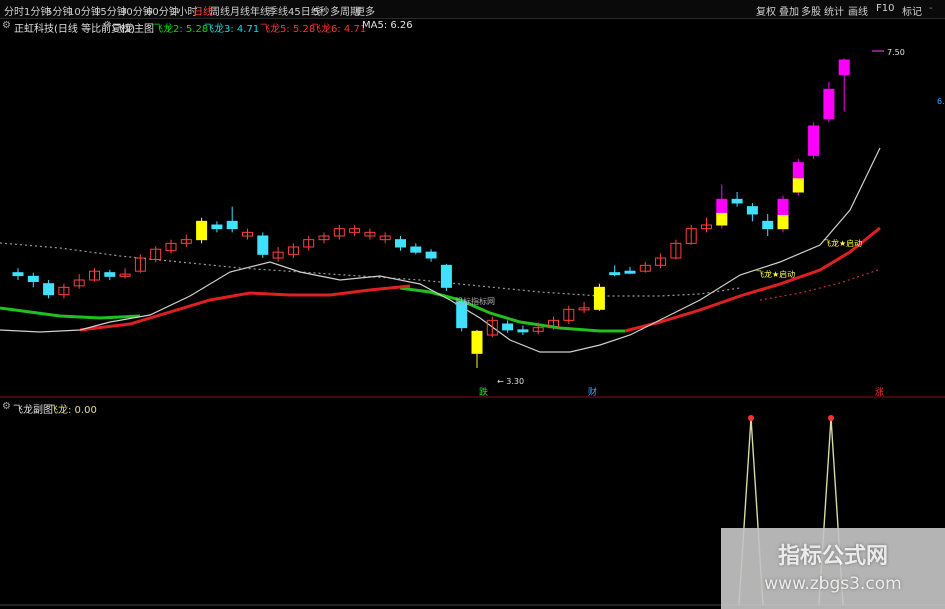 The height and width of the screenshot is (609, 945). What do you see at coordinates (751, 418) in the screenshot?
I see `sub-spike-1-tip` at bounding box center [751, 418].